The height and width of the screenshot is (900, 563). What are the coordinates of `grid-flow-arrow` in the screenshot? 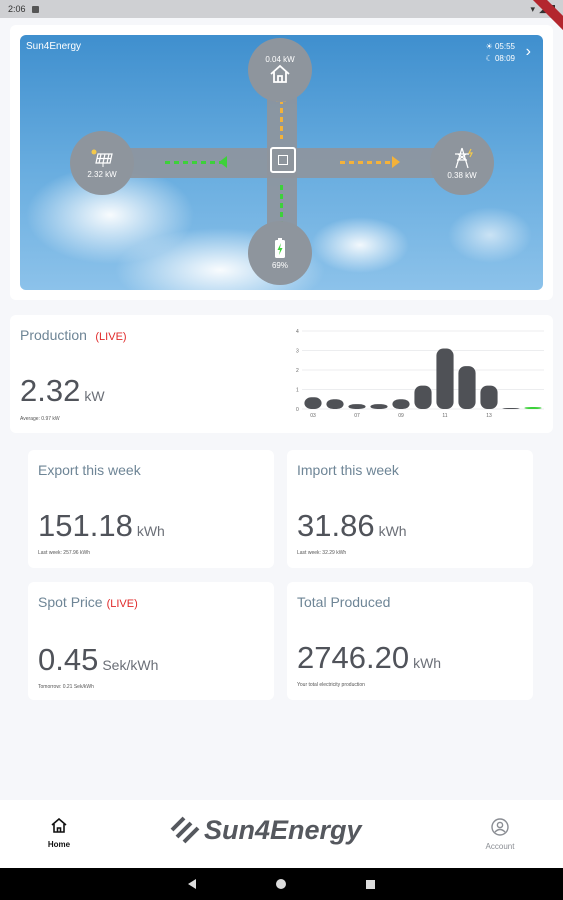 It's located at (367, 162).